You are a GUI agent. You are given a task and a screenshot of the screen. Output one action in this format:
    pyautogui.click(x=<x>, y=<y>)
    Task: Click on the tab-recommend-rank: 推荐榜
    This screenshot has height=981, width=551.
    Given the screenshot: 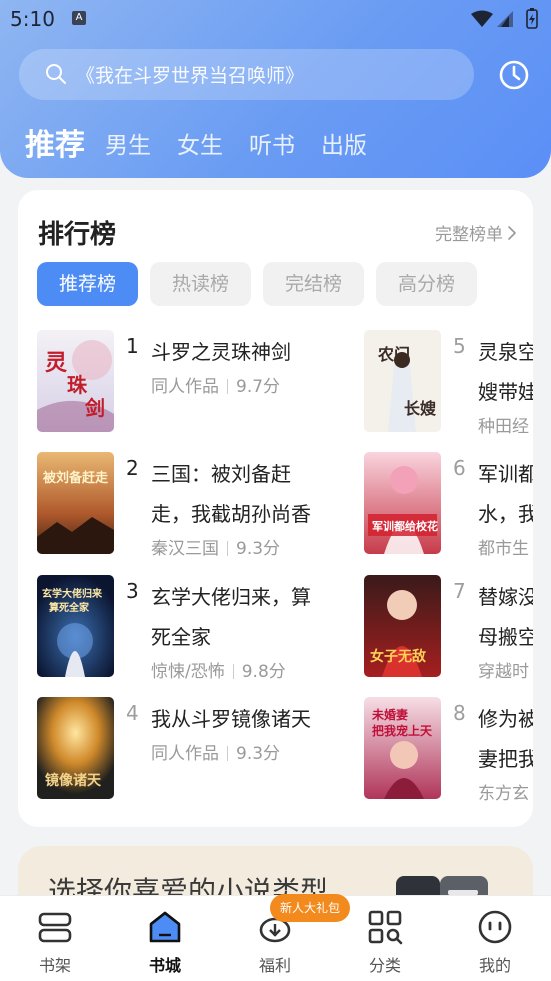 What is the action you would take?
    pyautogui.click(x=87, y=284)
    